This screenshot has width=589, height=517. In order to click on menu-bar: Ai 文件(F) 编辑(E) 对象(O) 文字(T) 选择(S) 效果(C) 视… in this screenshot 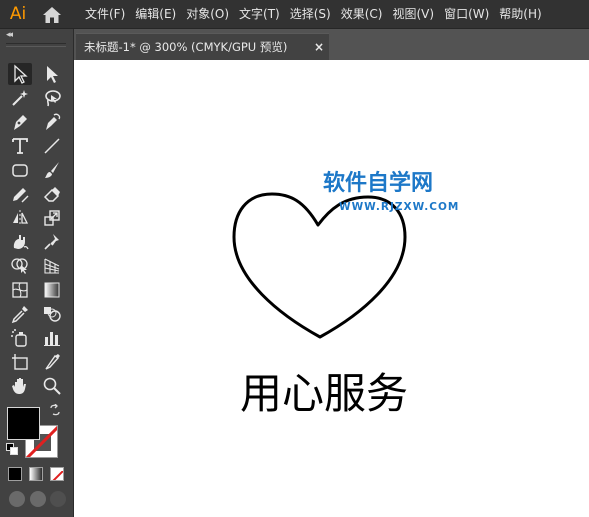, I will do `click(294, 14)`.